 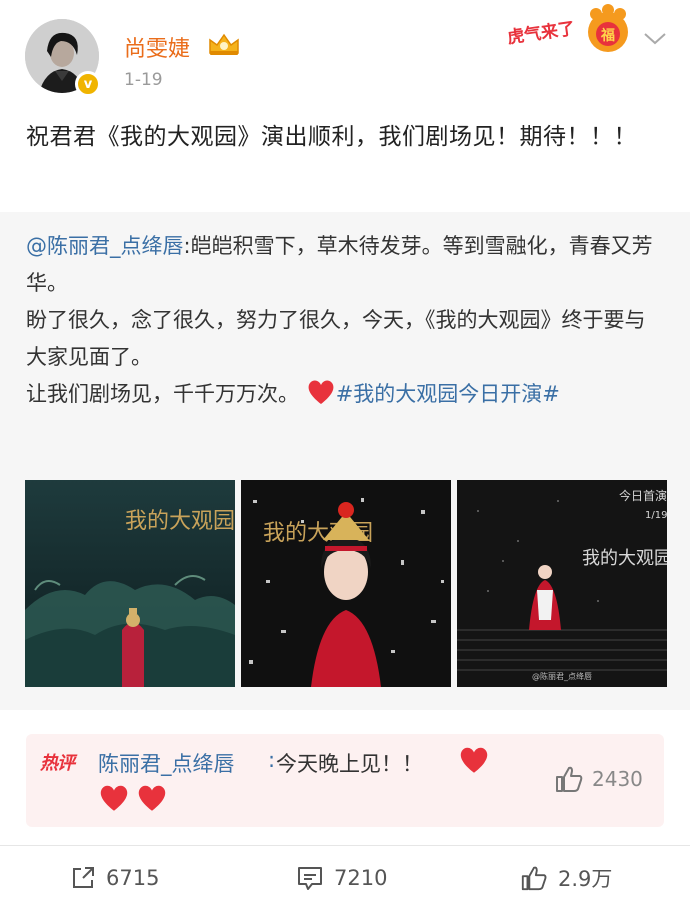 I want to click on divider, so click(x=345, y=845).